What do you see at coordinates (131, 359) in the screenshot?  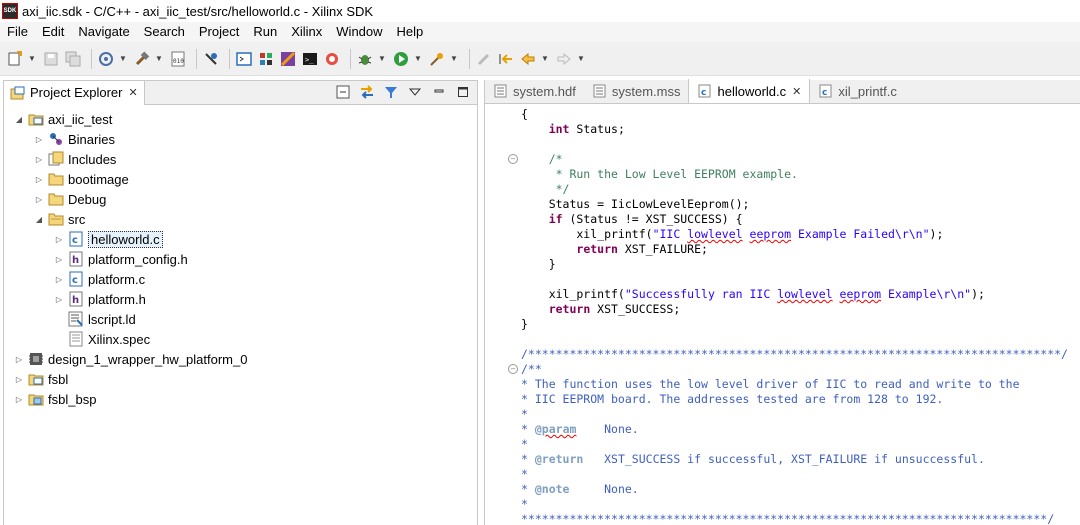 I see `tree-item: ▷ design_1_wrapper_hw_platform_0` at bounding box center [131, 359].